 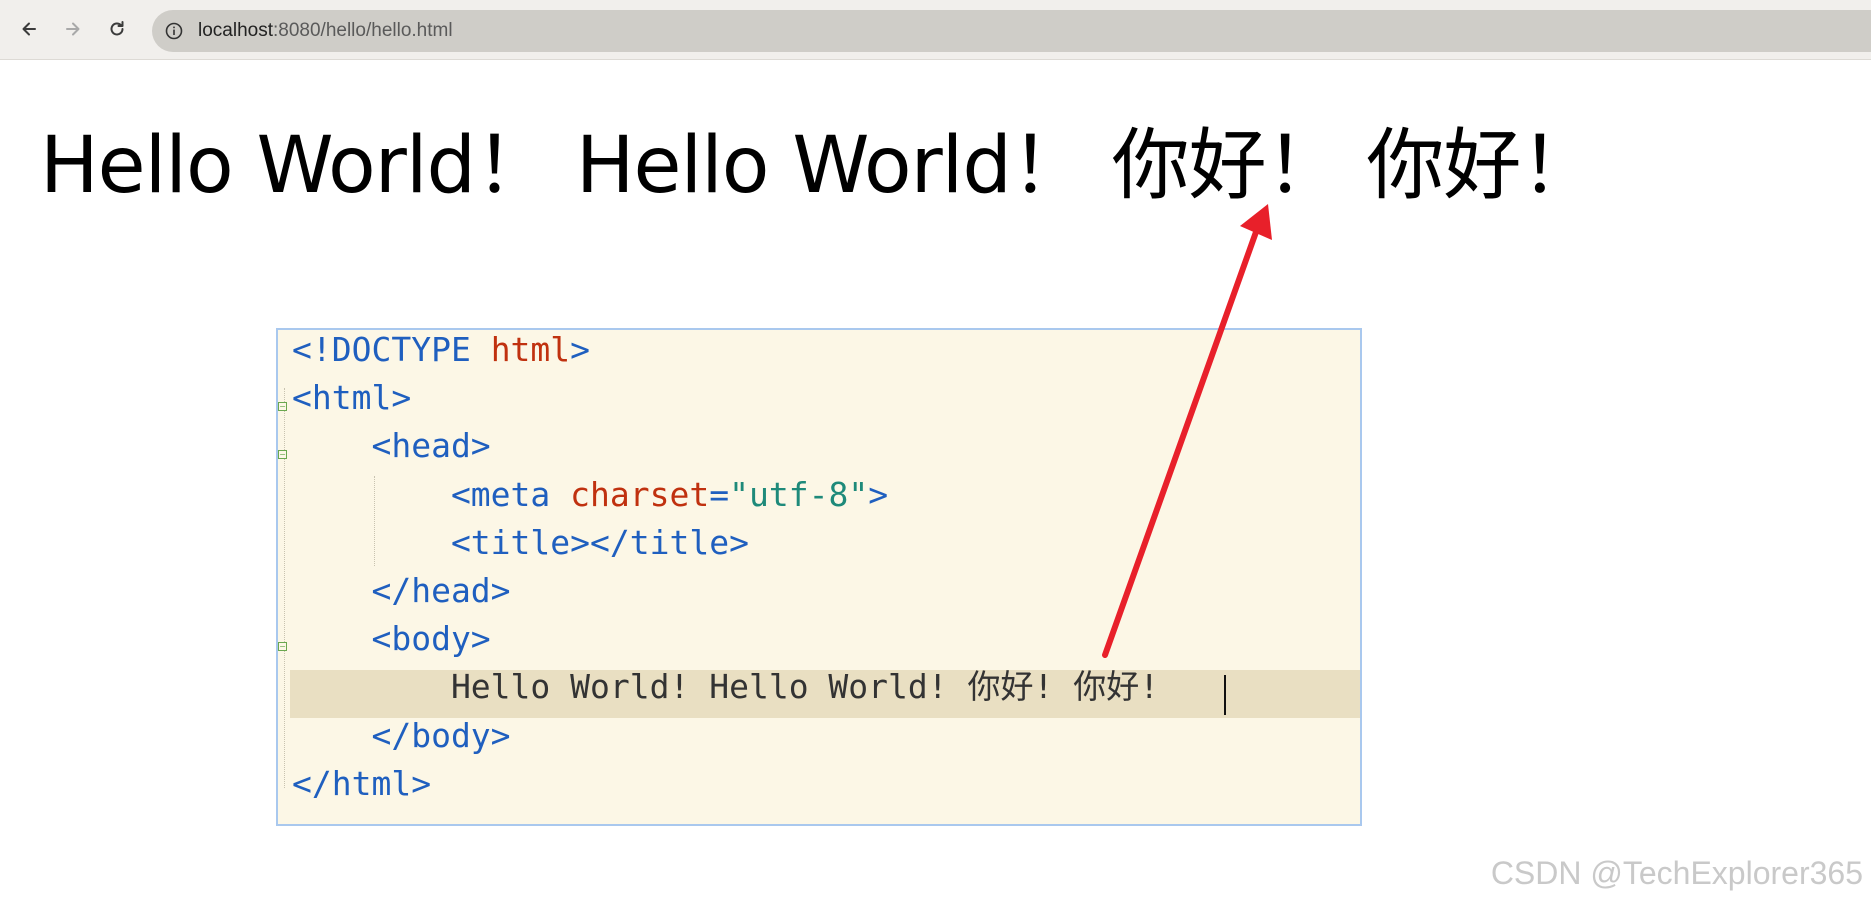 I want to click on reload-button, so click(x=117, y=29).